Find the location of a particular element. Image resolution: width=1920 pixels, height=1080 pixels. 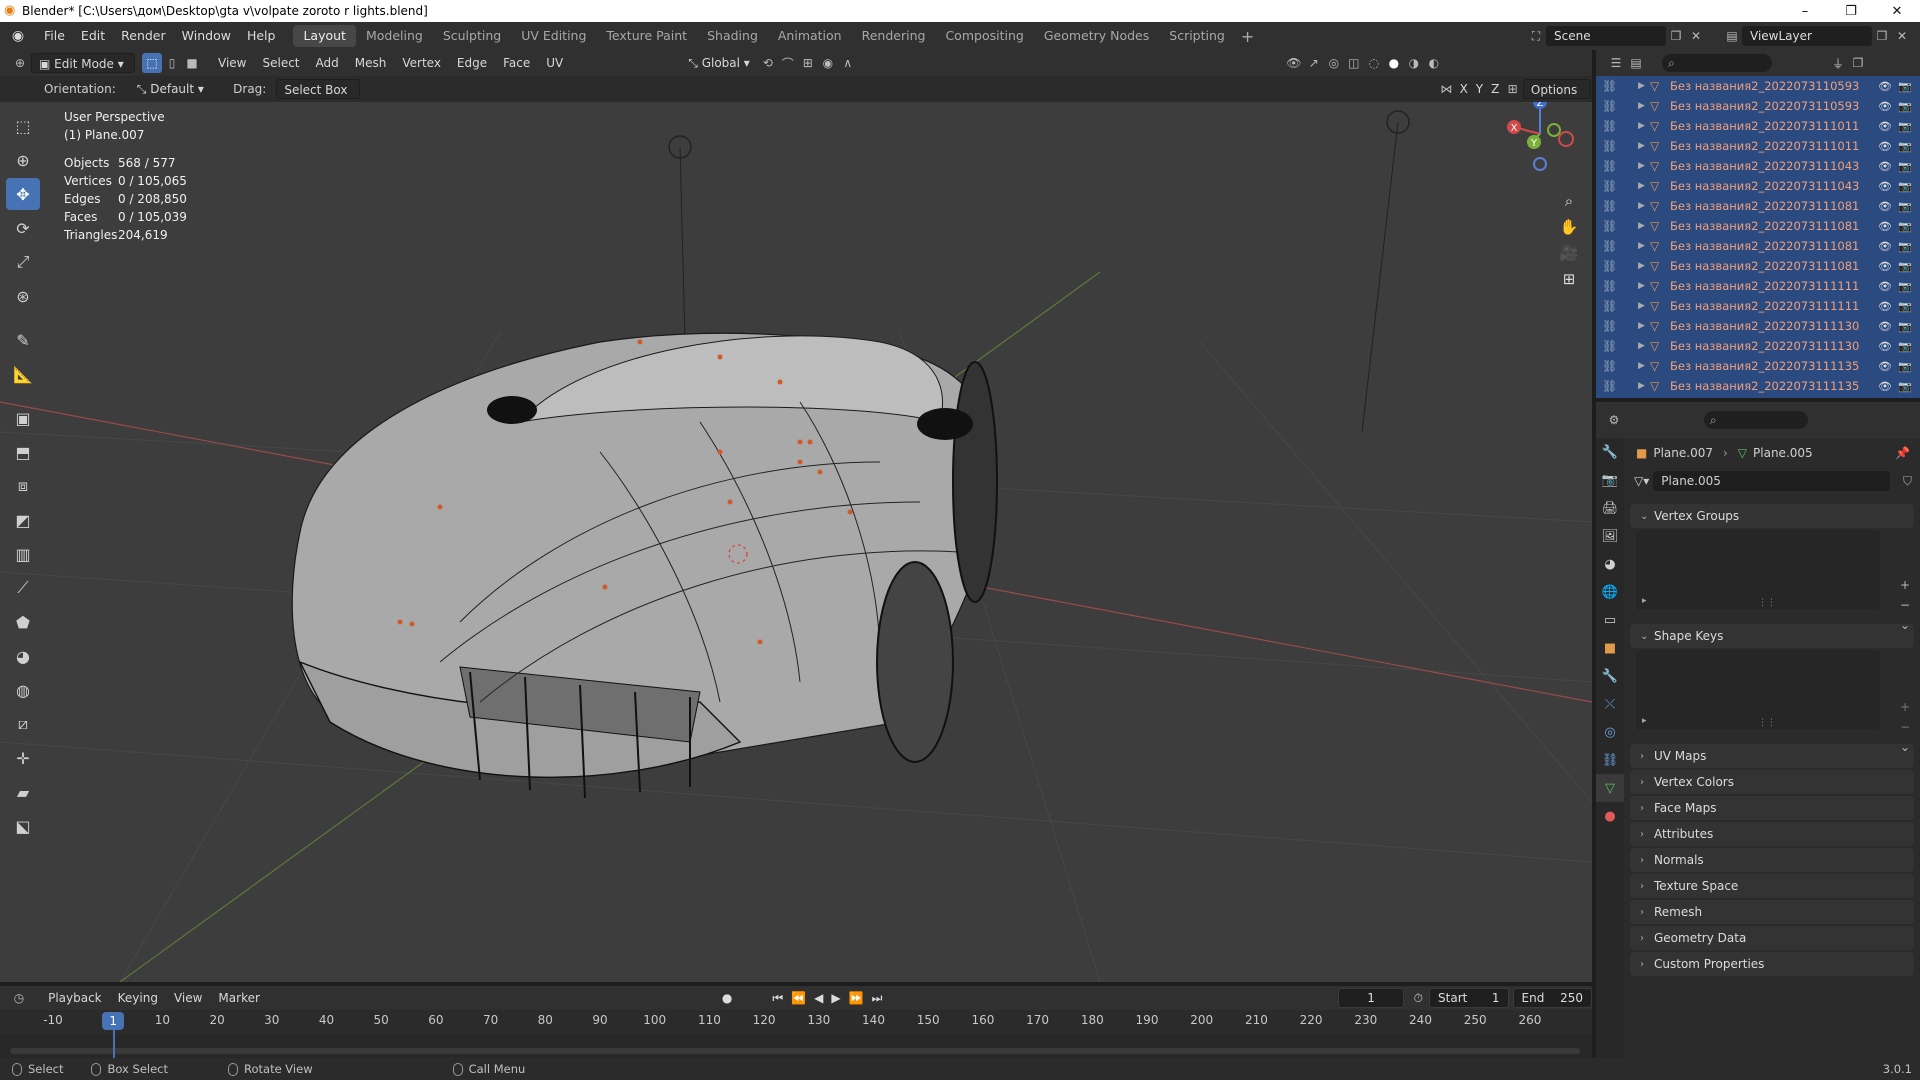

playhead: 1 is located at coordinates (113, 1021).